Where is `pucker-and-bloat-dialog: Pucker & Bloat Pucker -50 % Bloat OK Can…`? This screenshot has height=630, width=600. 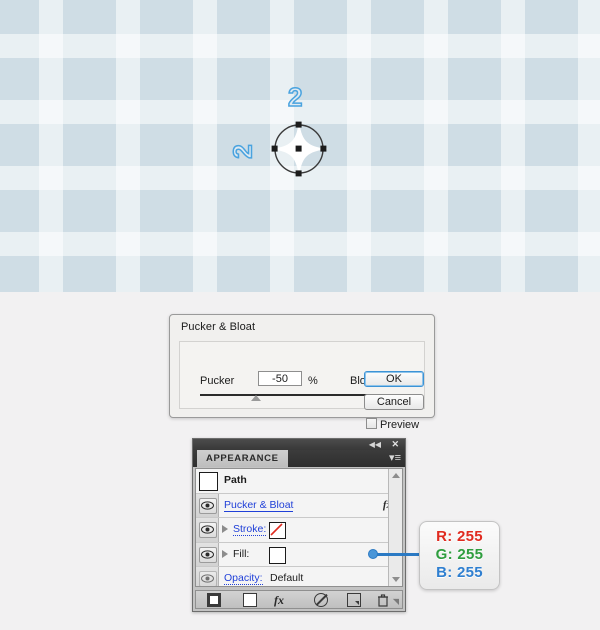
pucker-and-bloat-dialog: Pucker & Bloat Pucker -50 % Bloat OK Can… is located at coordinates (302, 372).